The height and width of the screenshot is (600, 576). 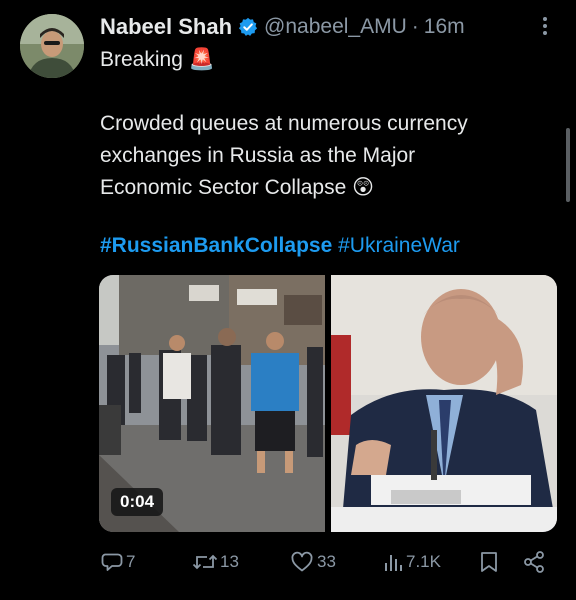 I want to click on text-line-breaking: Breaking 🚨, so click(x=157, y=59).